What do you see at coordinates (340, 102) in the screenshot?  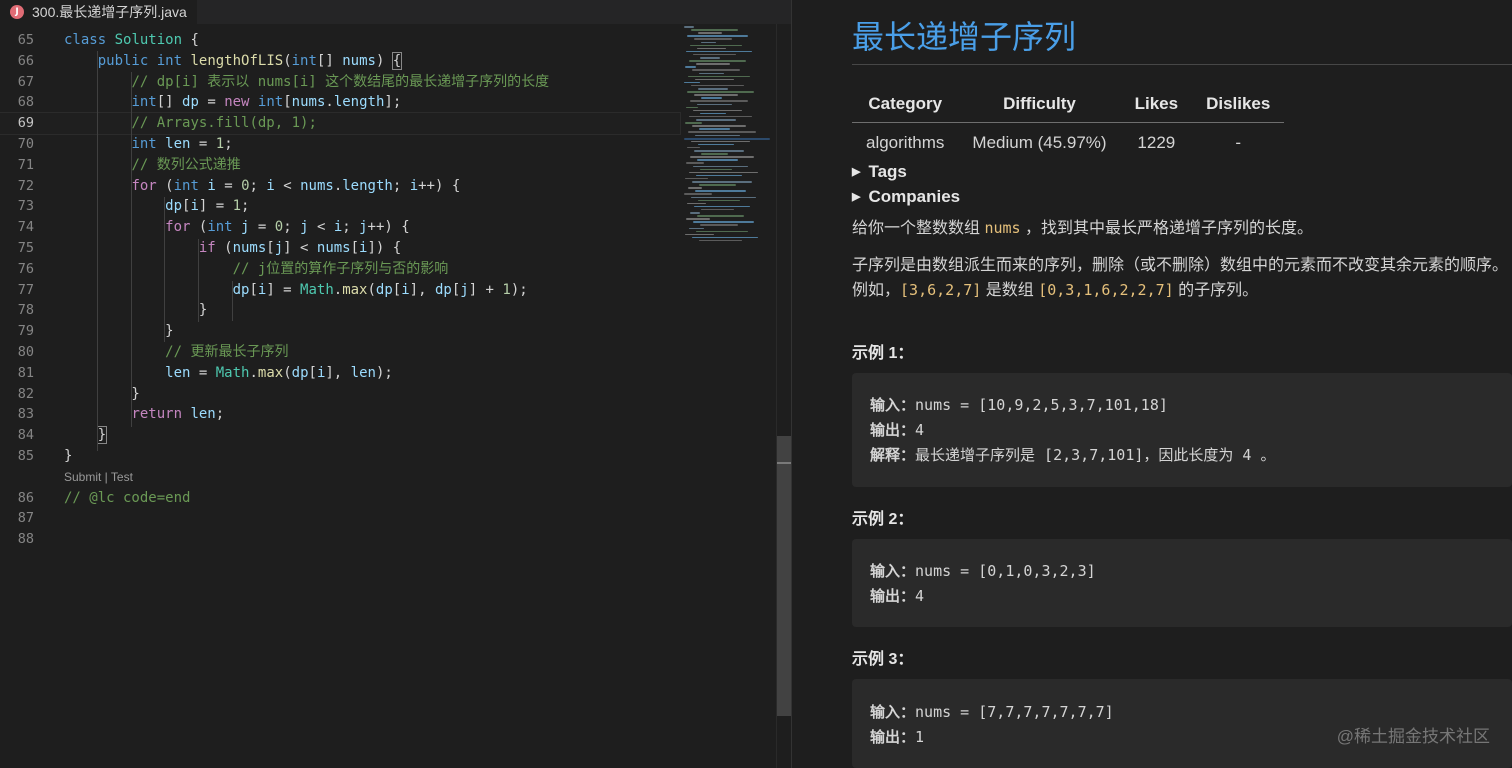 I see `code-line: 68 int[] dp = new int[nums.length];` at bounding box center [340, 102].